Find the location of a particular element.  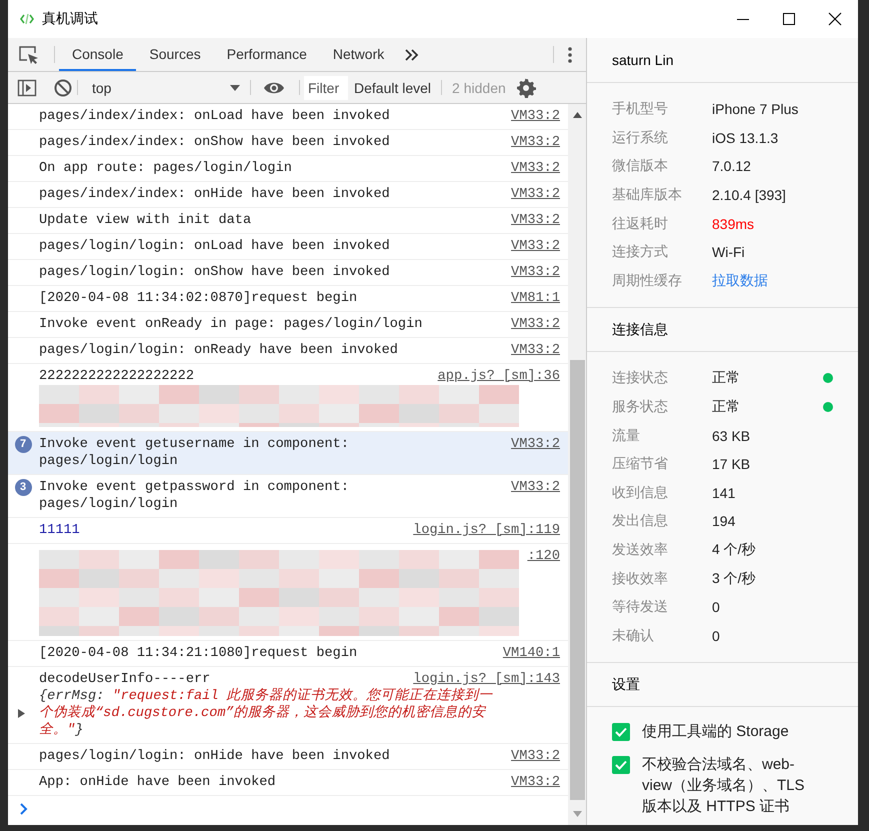

user-name: saturn Lin is located at coordinates (722, 60).